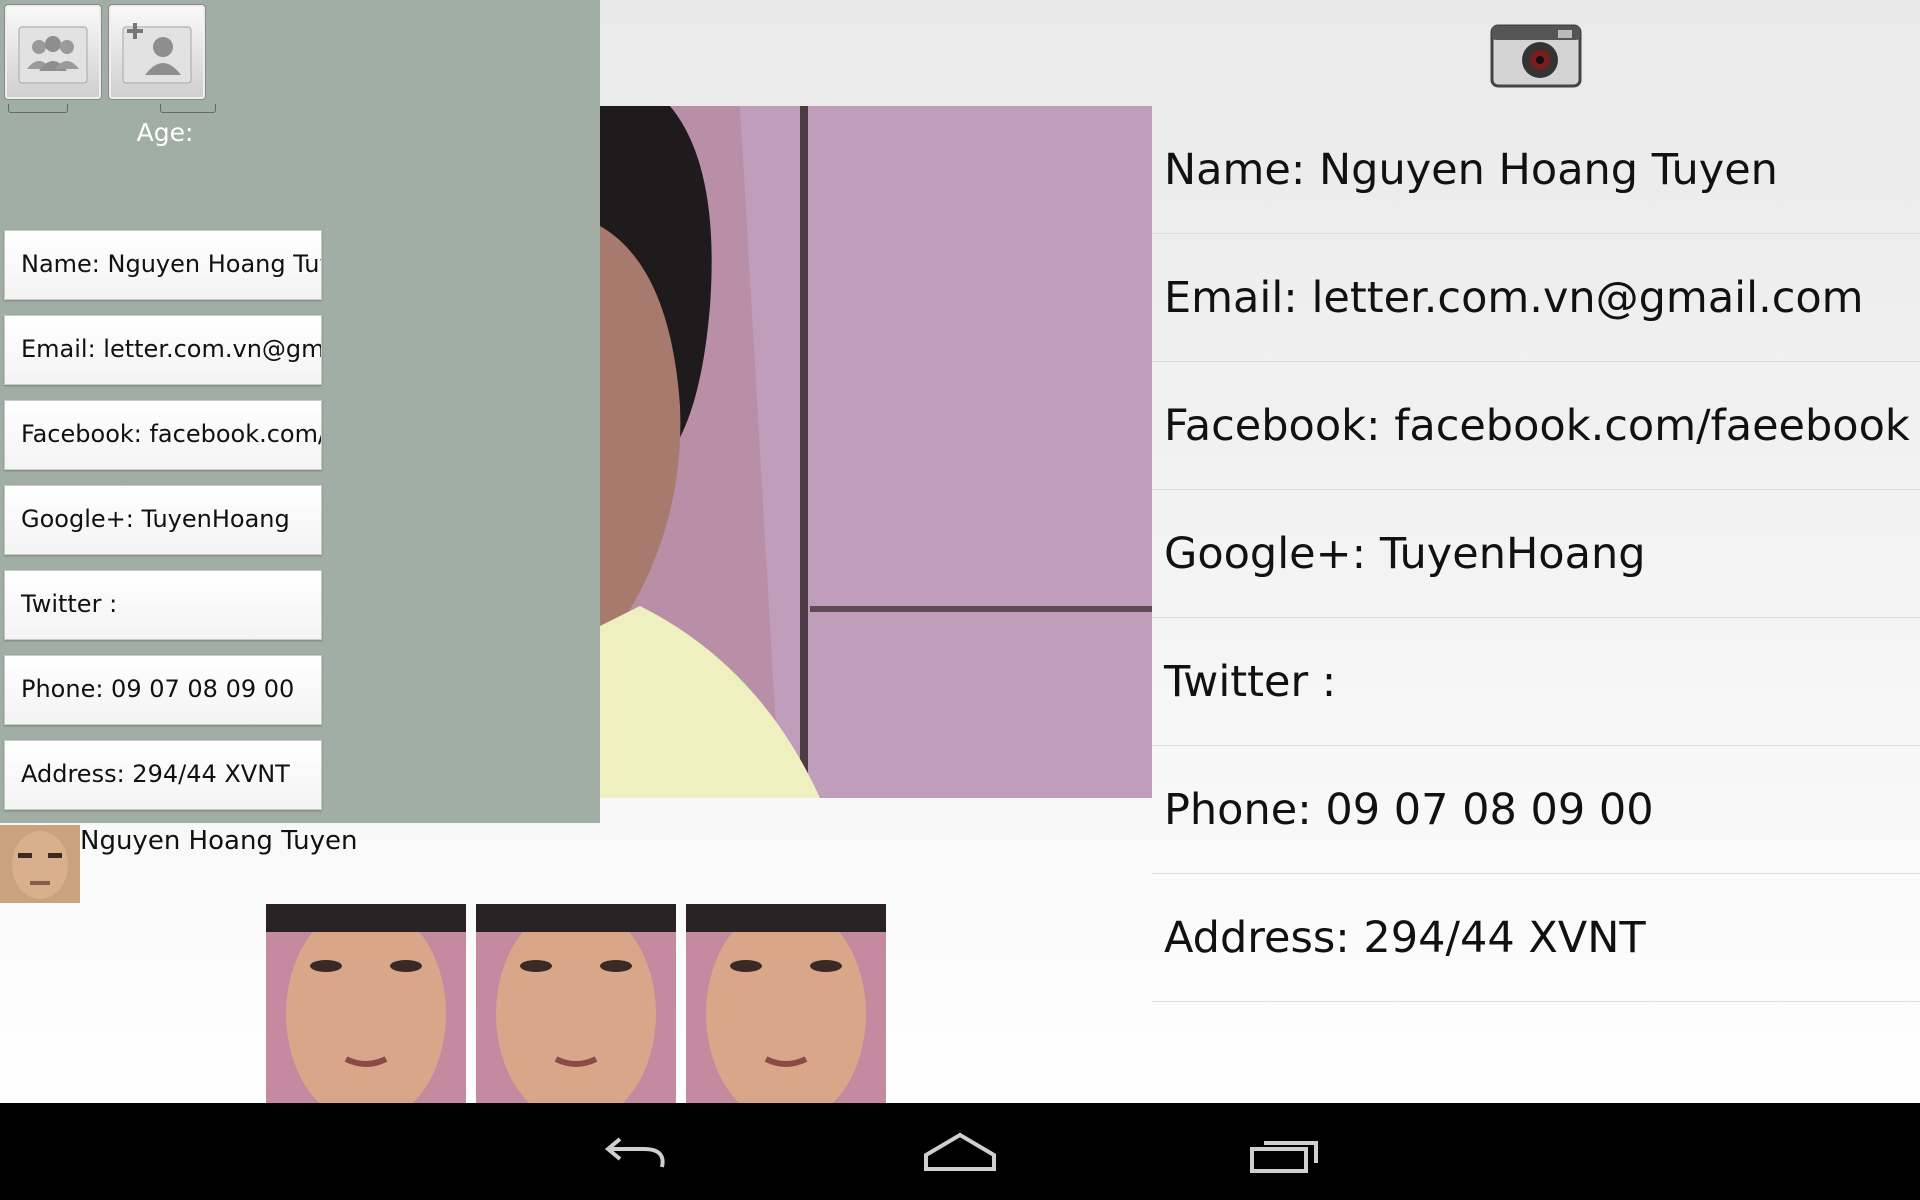 Image resolution: width=1920 pixels, height=1200 pixels. I want to click on contacts-button, so click(53, 52).